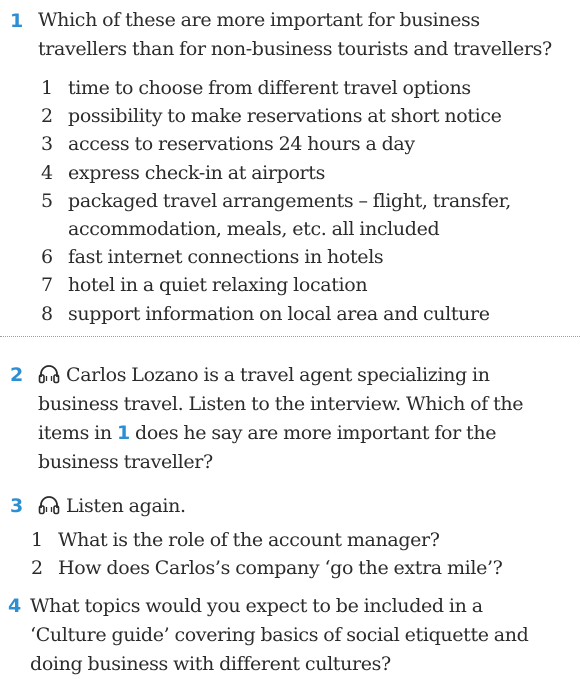  I want to click on item-text: access to reservations 24 hours a day, so click(241, 144).